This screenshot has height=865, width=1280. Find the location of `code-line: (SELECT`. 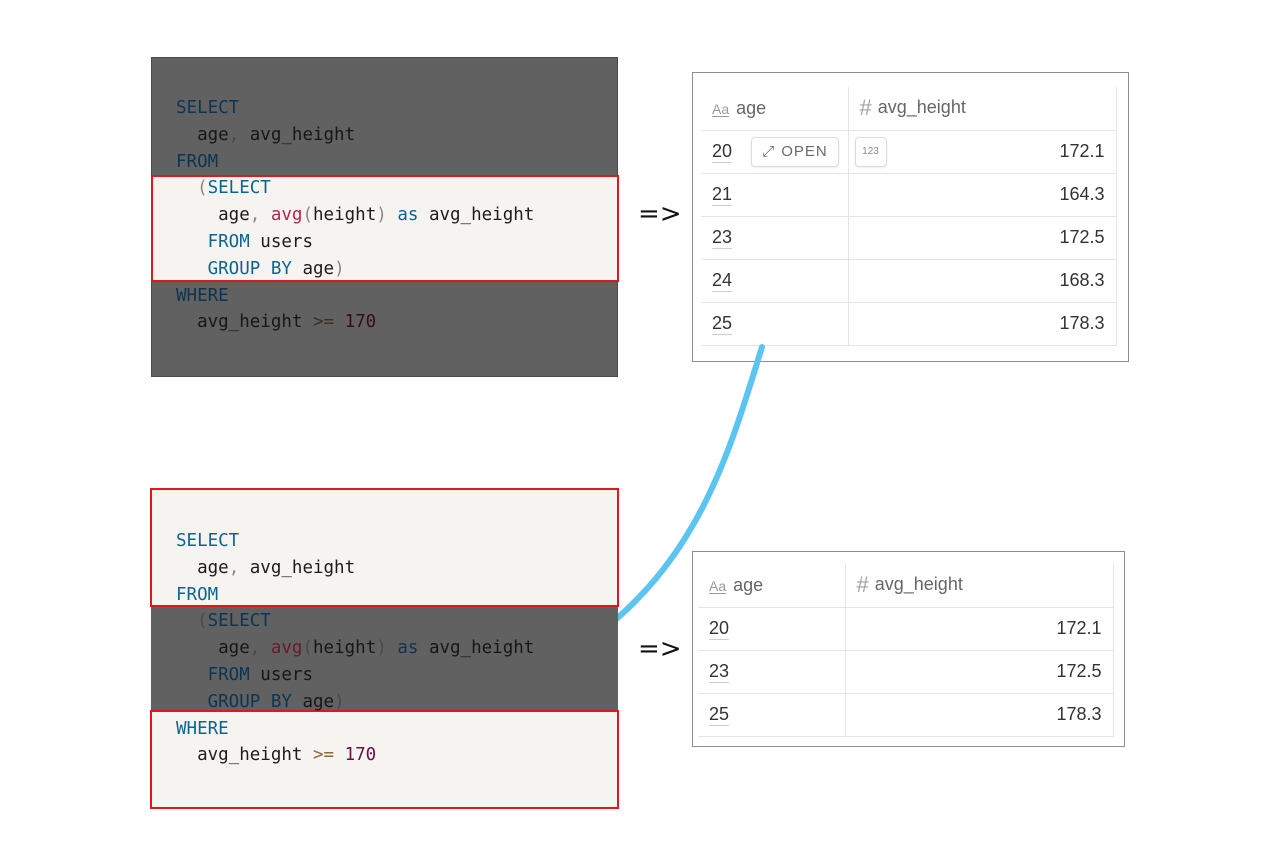

code-line: (SELECT is located at coordinates (355, 621).